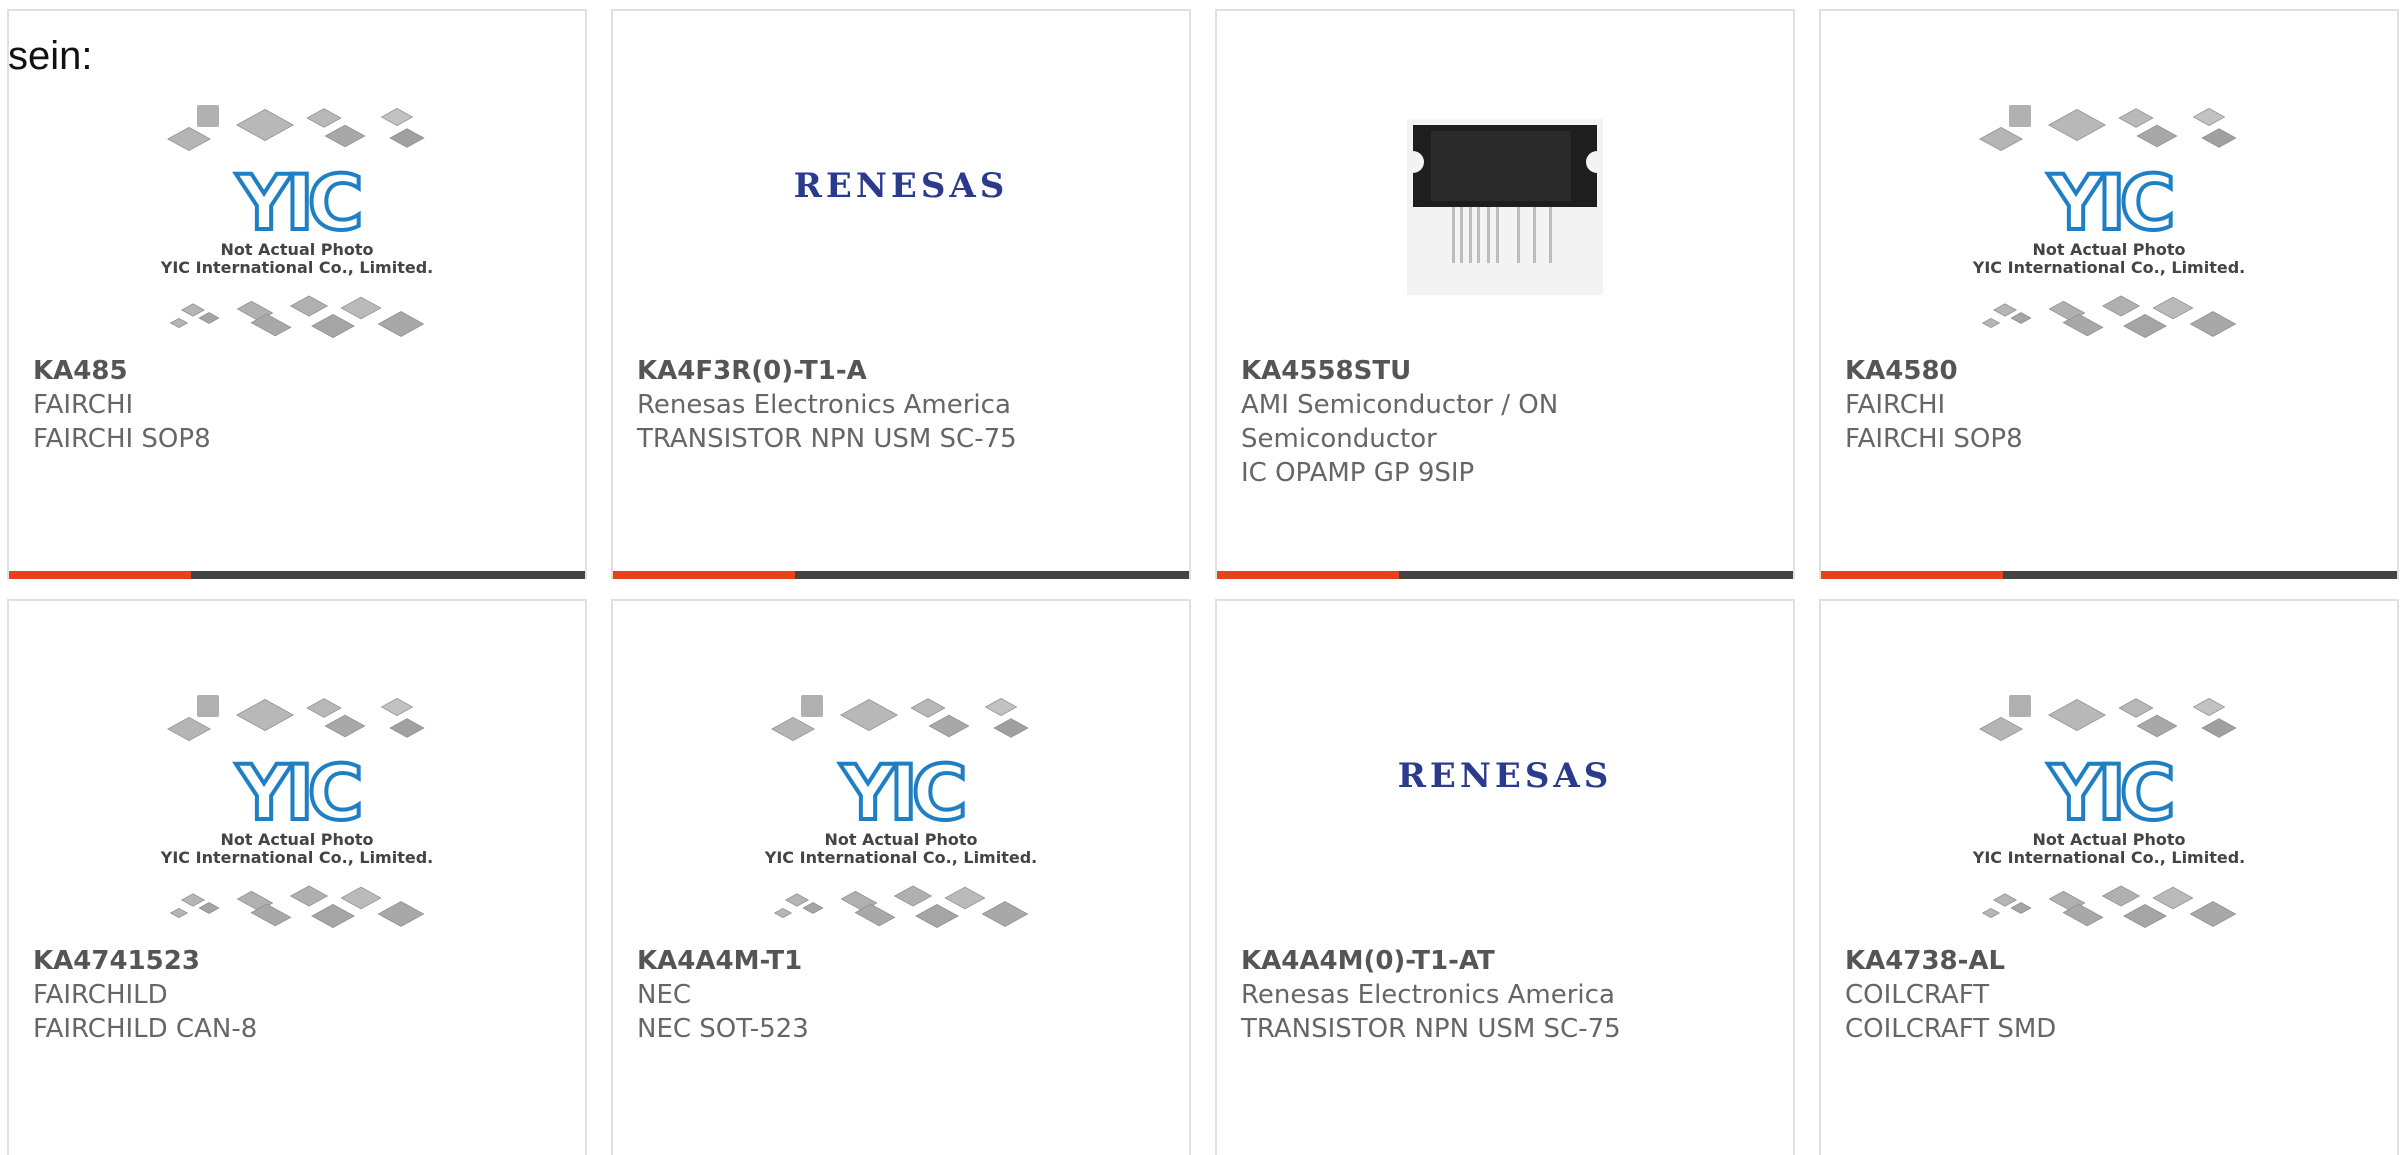 The image size is (2400, 1155). I want to click on part-number-link: KA4A4M(0)-T1-AT, so click(1509, 961).